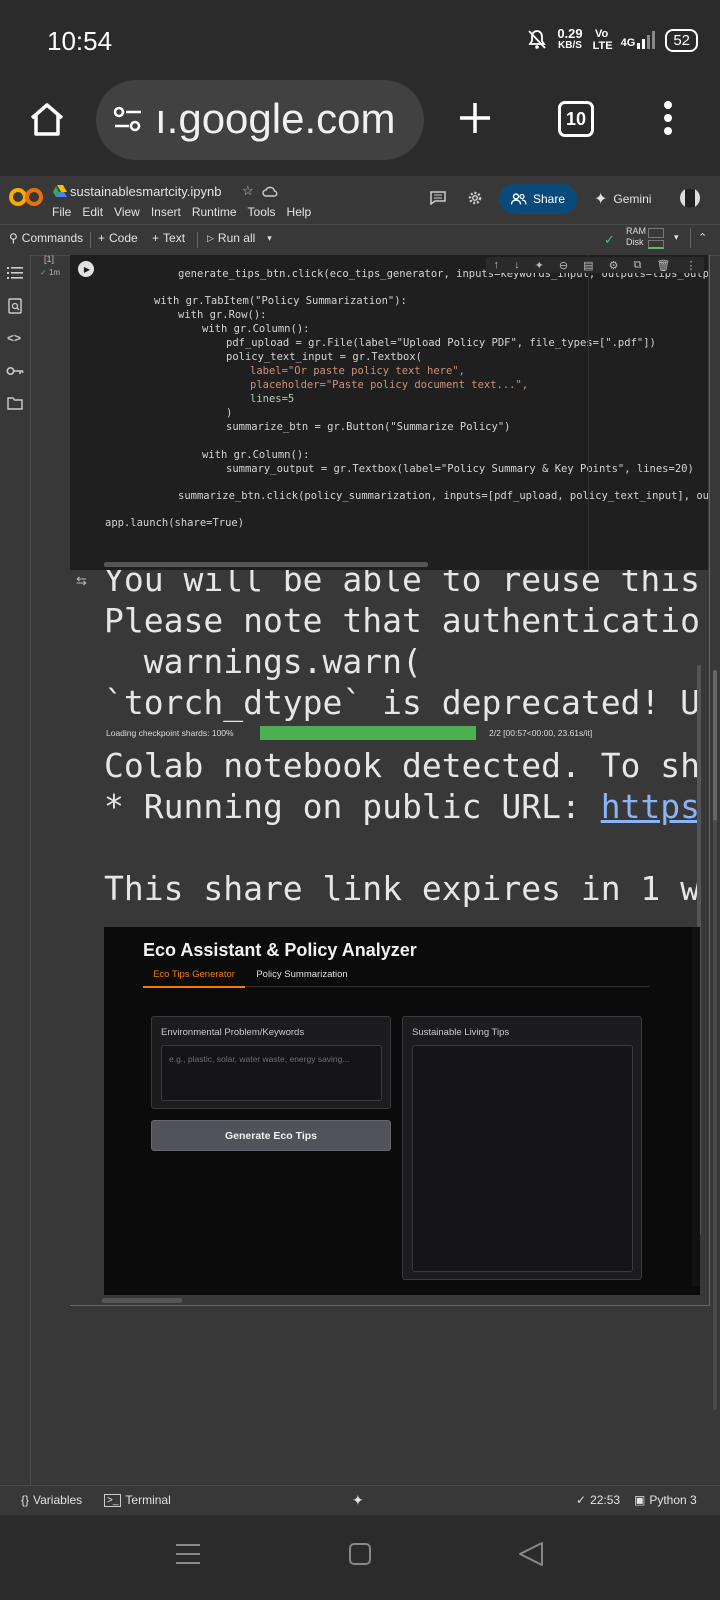 This screenshot has height=1600, width=720. I want to click on play-icon: ▶, so click(87, 269).